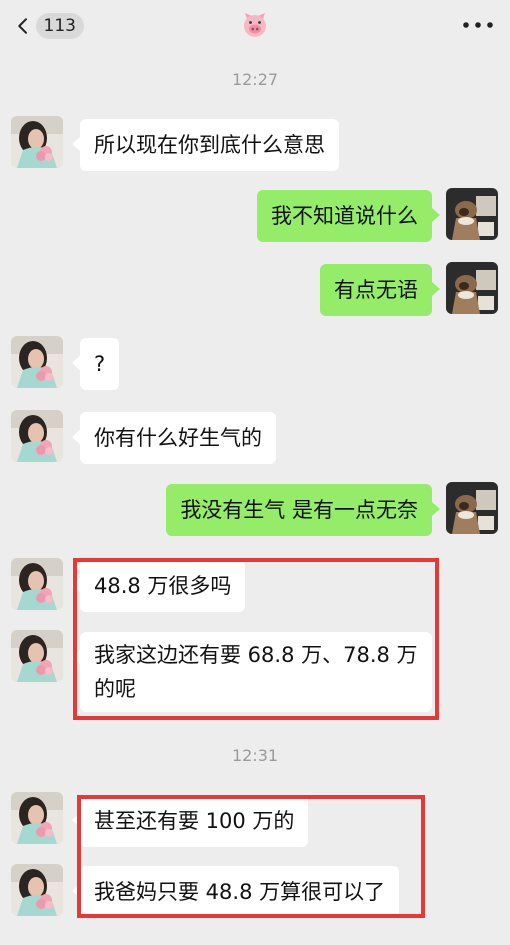  I want to click on message-bubble: 我不知道说什么, so click(348, 216).